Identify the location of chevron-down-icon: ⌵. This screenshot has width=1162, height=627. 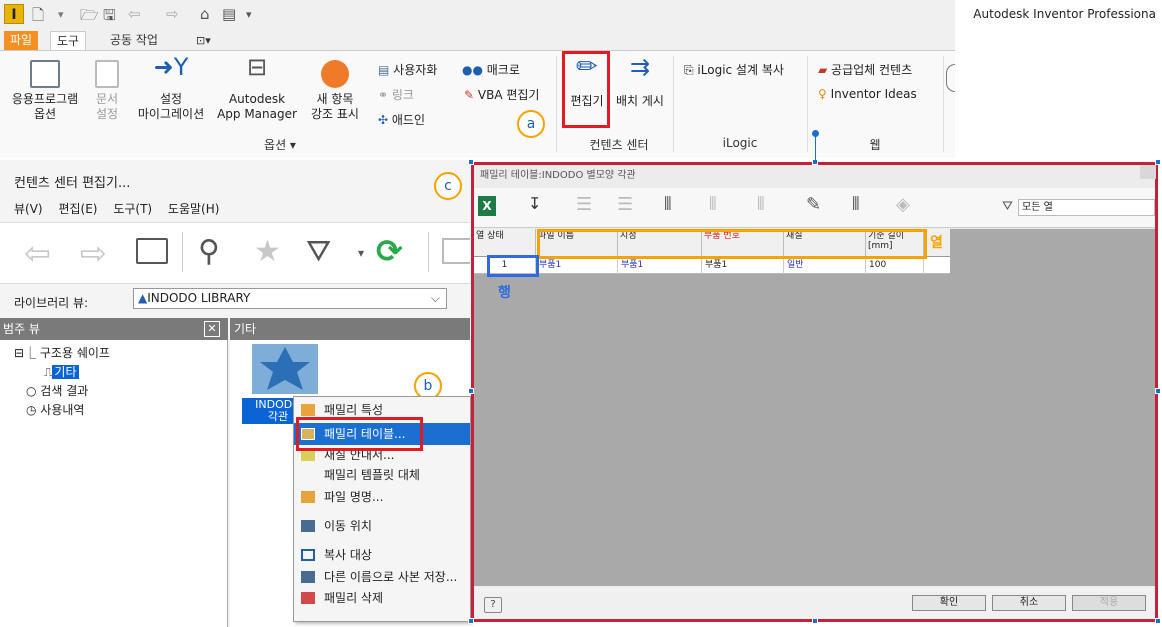
(435, 298).